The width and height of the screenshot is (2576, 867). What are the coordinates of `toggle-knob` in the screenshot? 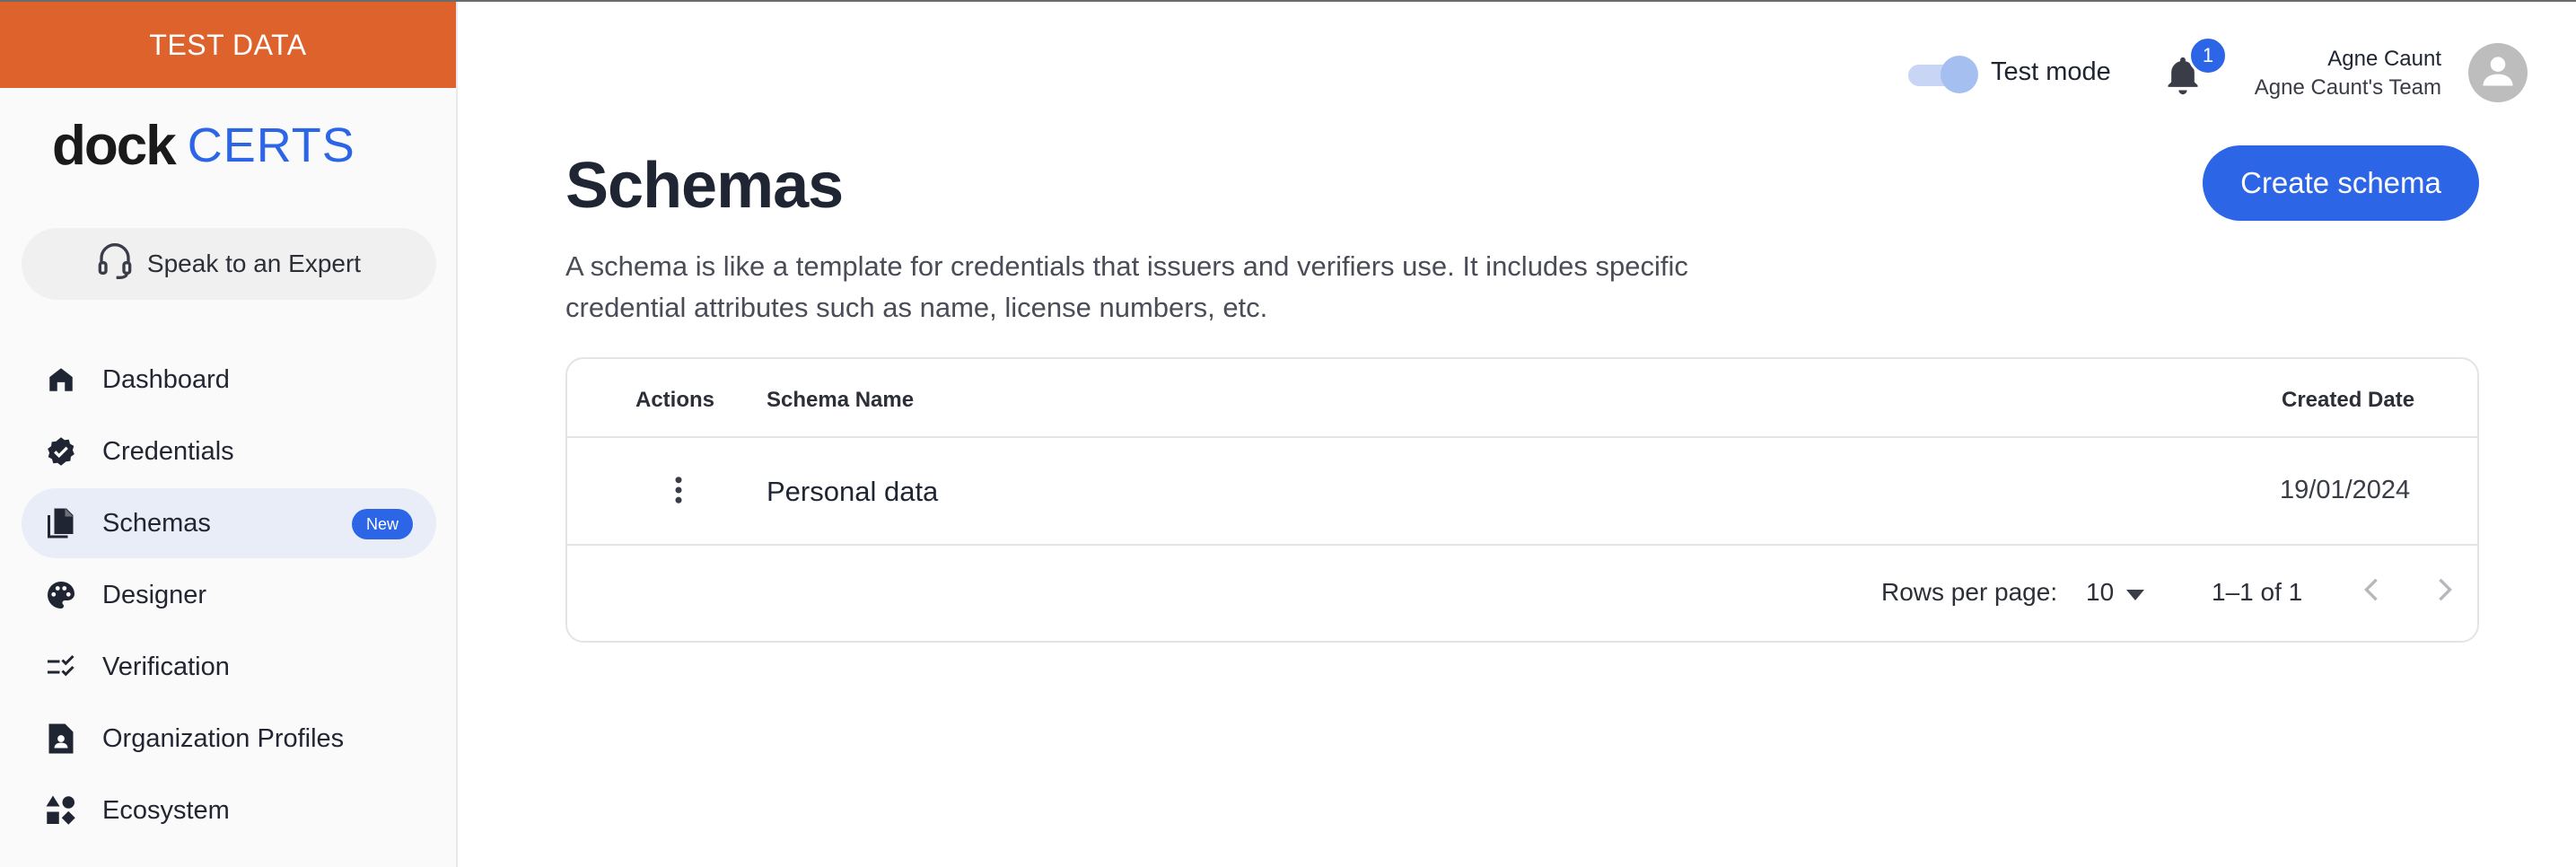 It's located at (1959, 74).